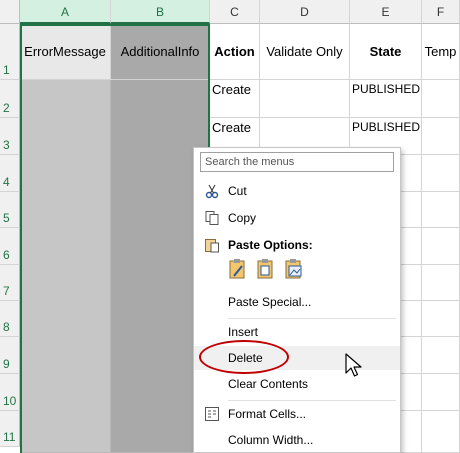 This screenshot has height=453, width=460. Describe the element at coordinates (270, 245) in the screenshot. I see `menu-item-label: Paste Options:` at that location.